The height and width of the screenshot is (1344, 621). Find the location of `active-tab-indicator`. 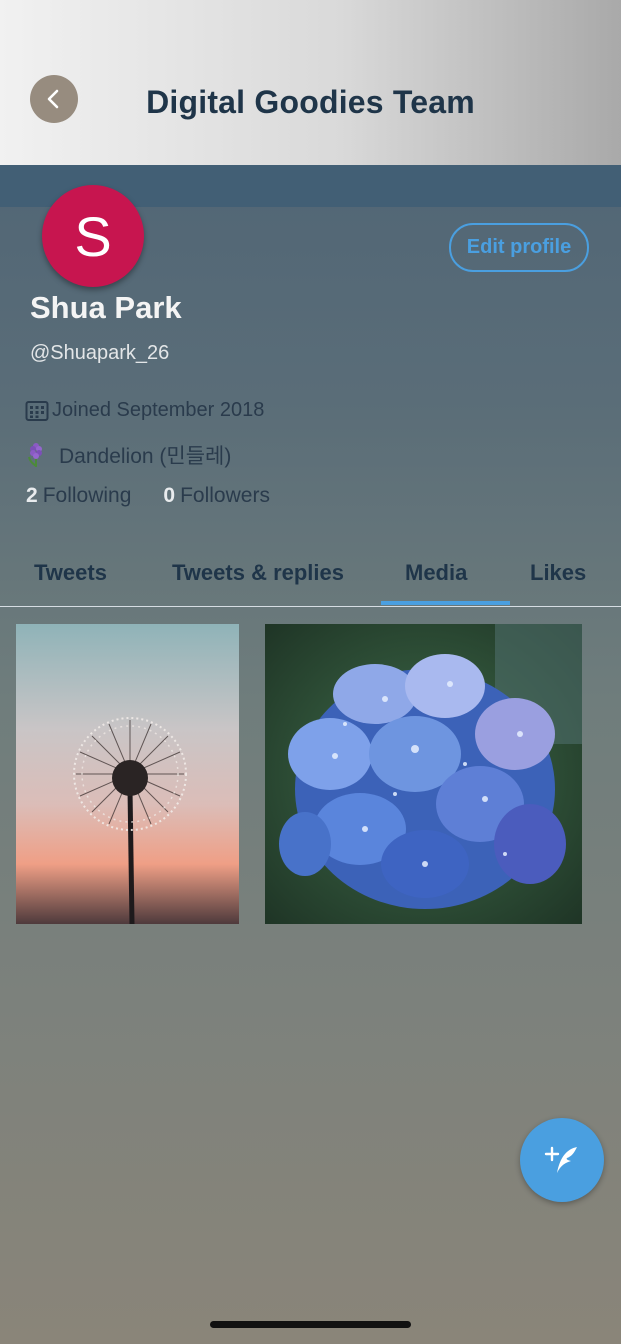

active-tab-indicator is located at coordinates (445, 603).